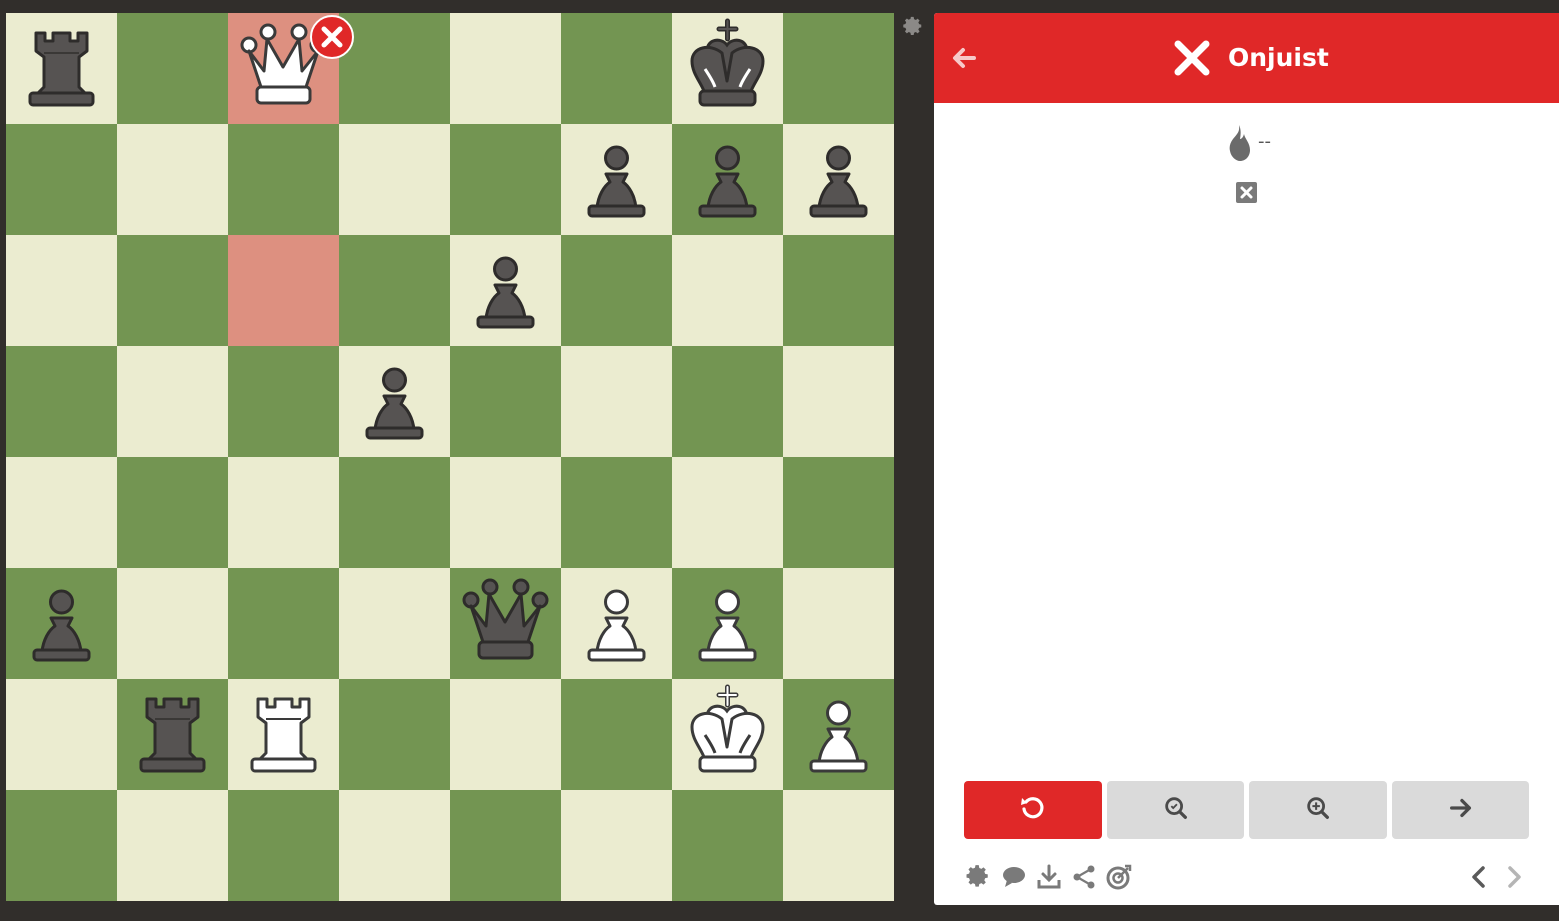 Image resolution: width=1559 pixels, height=921 pixels. Describe the element at coordinates (838, 290) in the screenshot. I see `square-h6` at that location.